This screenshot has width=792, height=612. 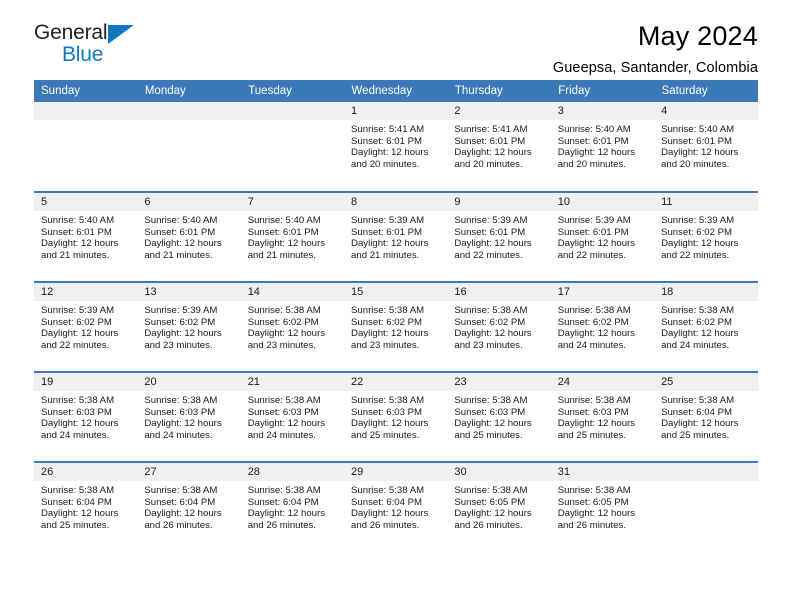 What do you see at coordinates (86, 382) in the screenshot?
I see `day-number: 19` at bounding box center [86, 382].